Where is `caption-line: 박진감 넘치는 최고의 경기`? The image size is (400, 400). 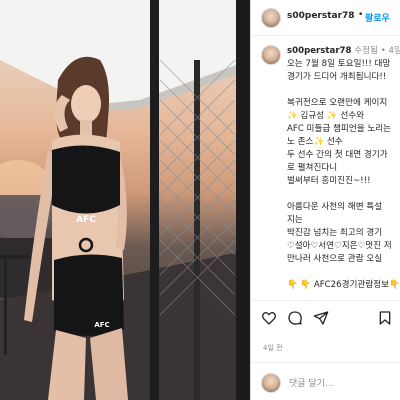
caption-line: 박진감 넘치는 최고의 경기 is located at coordinates (335, 233).